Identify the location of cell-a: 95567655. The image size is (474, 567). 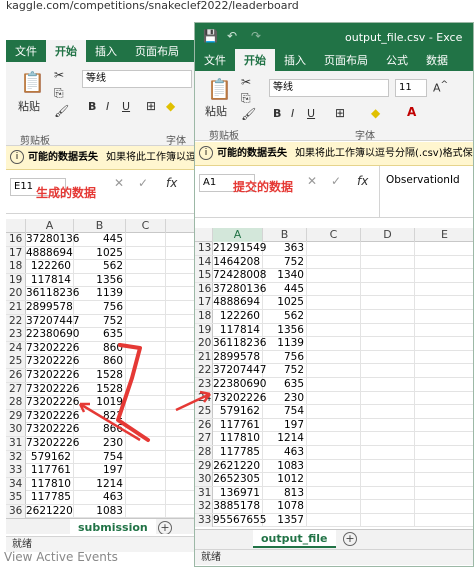
(239, 520).